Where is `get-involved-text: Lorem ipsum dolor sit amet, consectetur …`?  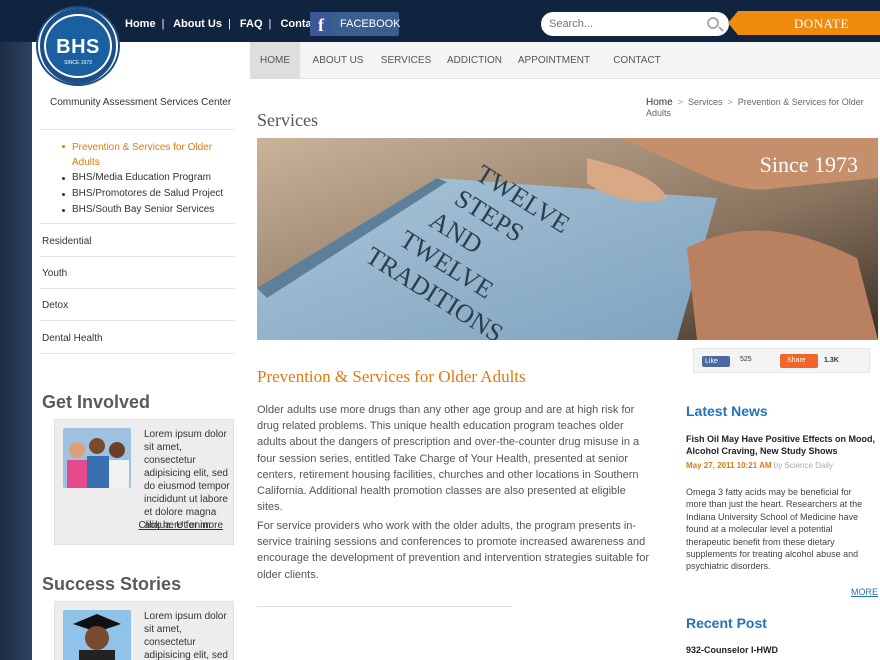 get-involved-text: Lorem ipsum dolor sit amet, consectetur … is located at coordinates (187, 480).